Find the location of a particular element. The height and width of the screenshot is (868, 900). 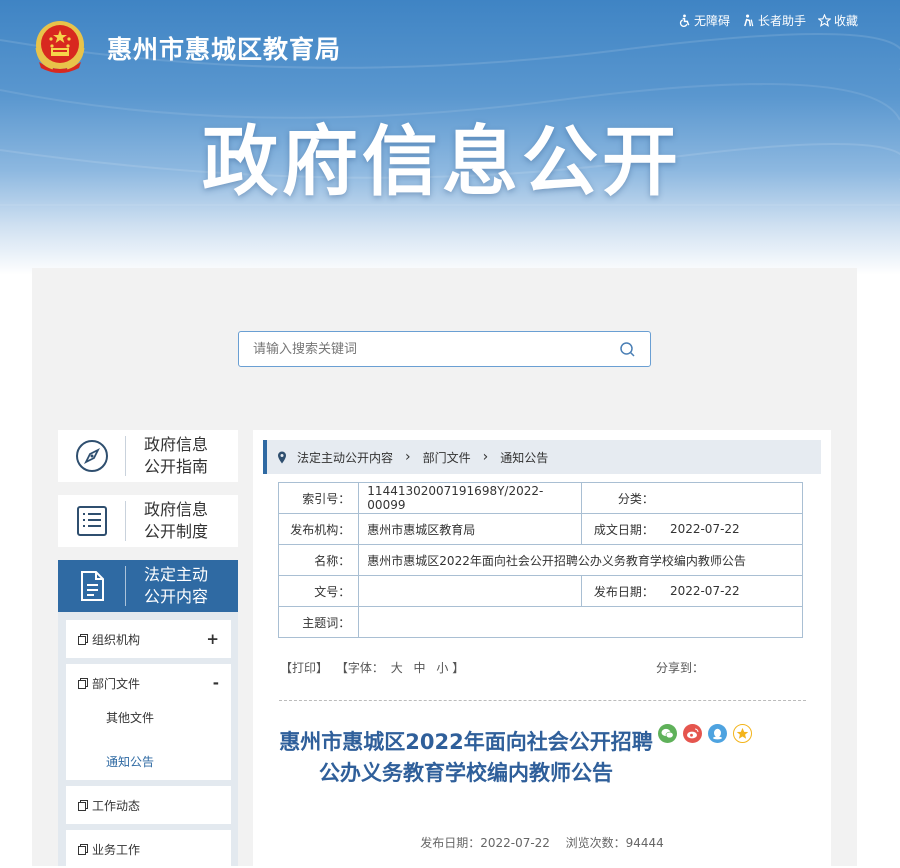

meta-row: 主题词： is located at coordinates (540, 622).